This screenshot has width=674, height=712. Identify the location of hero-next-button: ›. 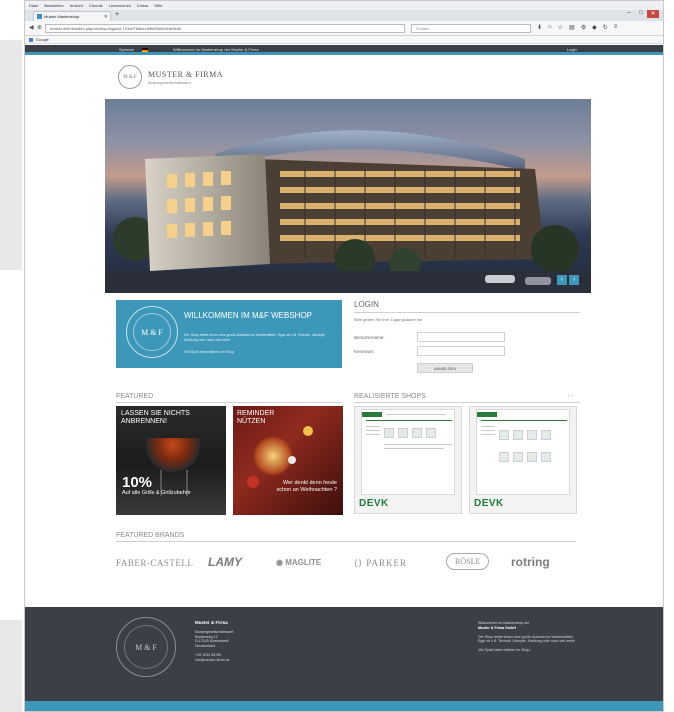
(574, 280).